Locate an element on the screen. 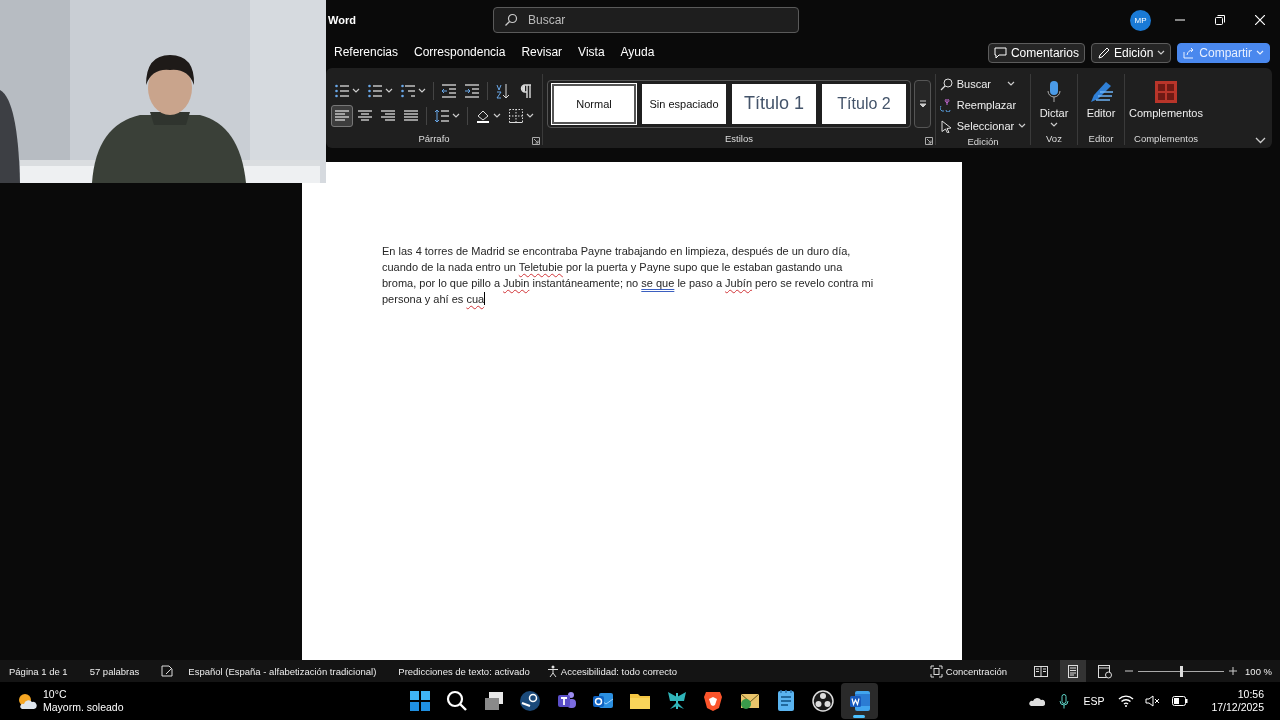  align-left-button is located at coordinates (342, 116).